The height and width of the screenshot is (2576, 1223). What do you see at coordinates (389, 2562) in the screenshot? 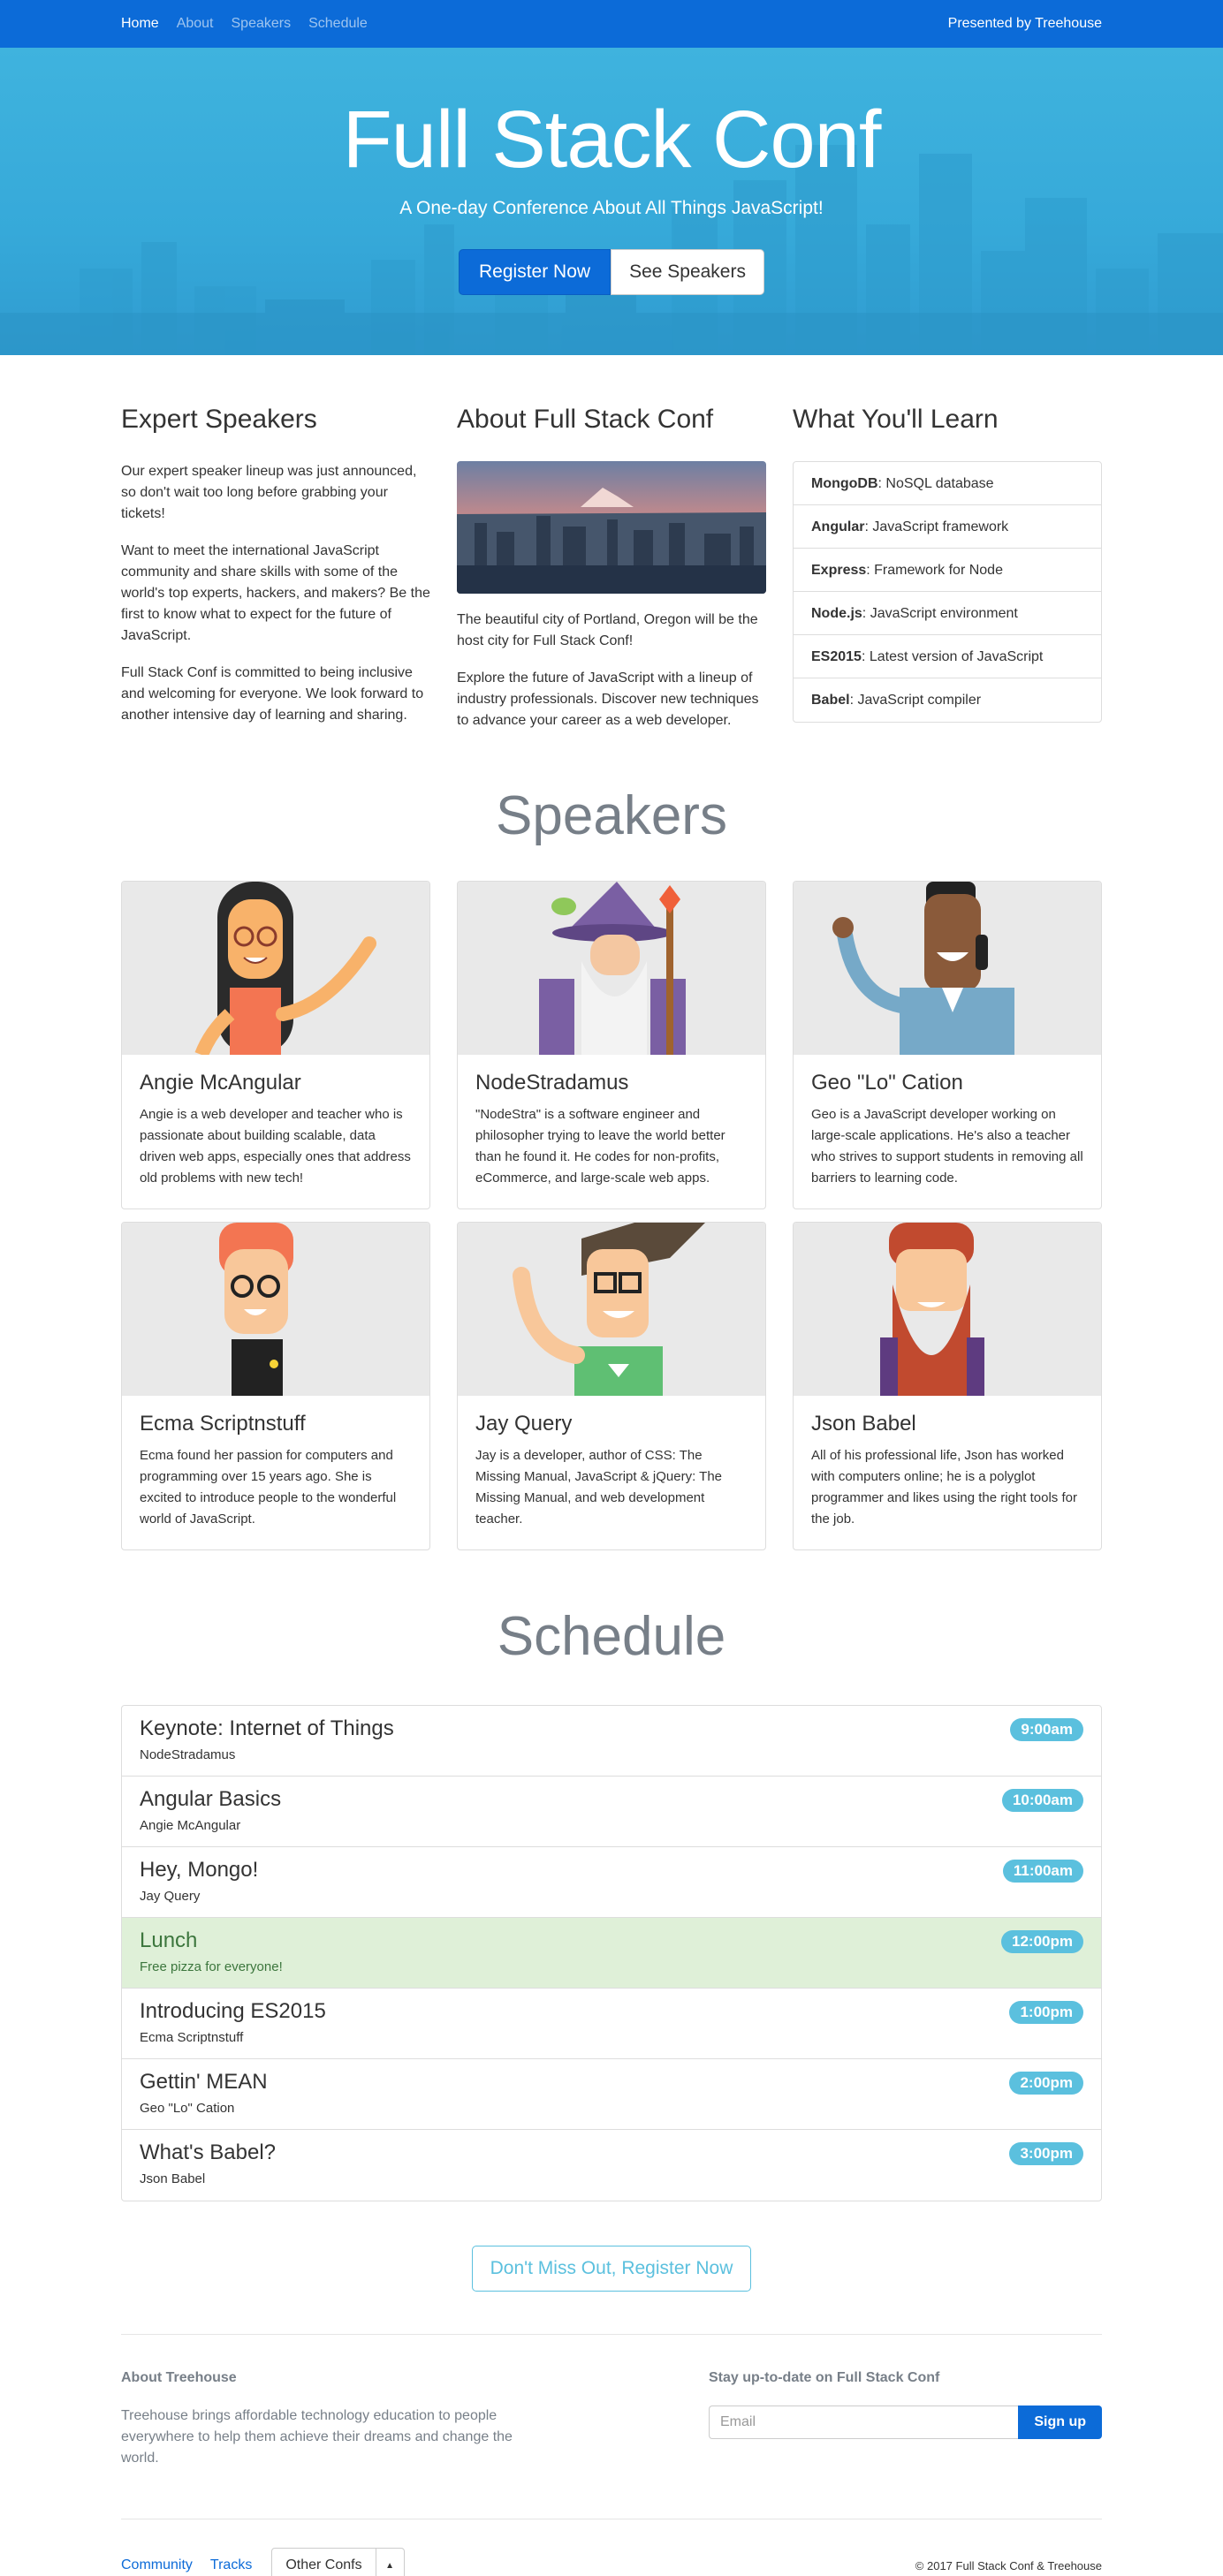
I see `caret-up-icon: ▲` at bounding box center [389, 2562].